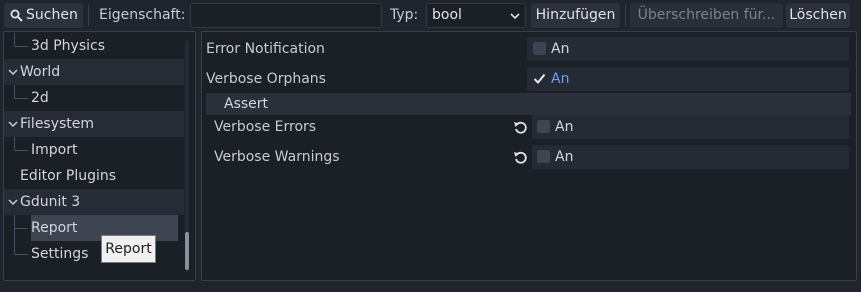  Describe the element at coordinates (690, 157) in the screenshot. I see `property-value-verbose-warnings: An` at that location.